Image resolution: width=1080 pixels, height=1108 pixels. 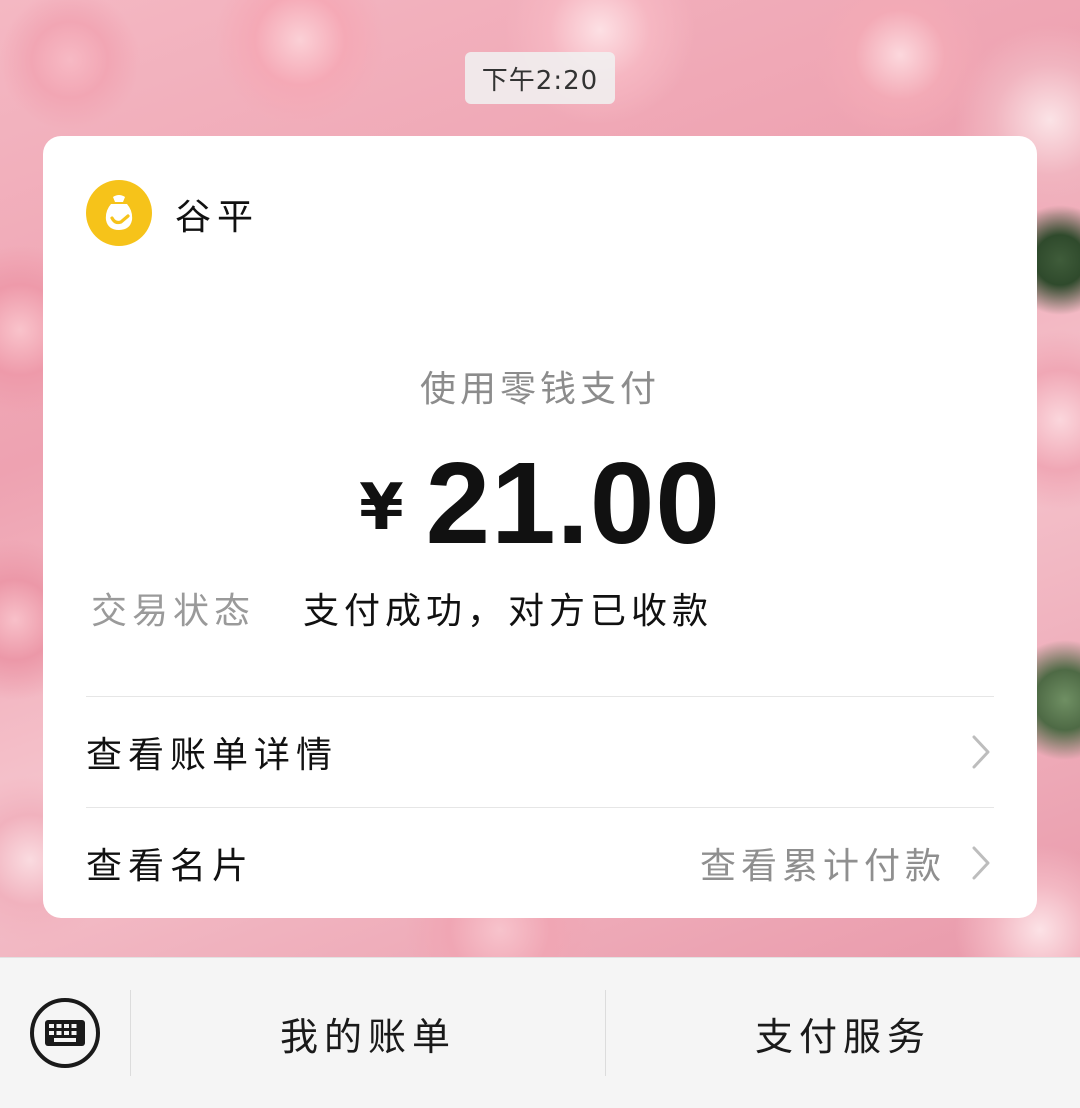 What do you see at coordinates (823, 863) in the screenshot?
I see `view-cumulative-payments-link: 查看累计付款` at bounding box center [823, 863].